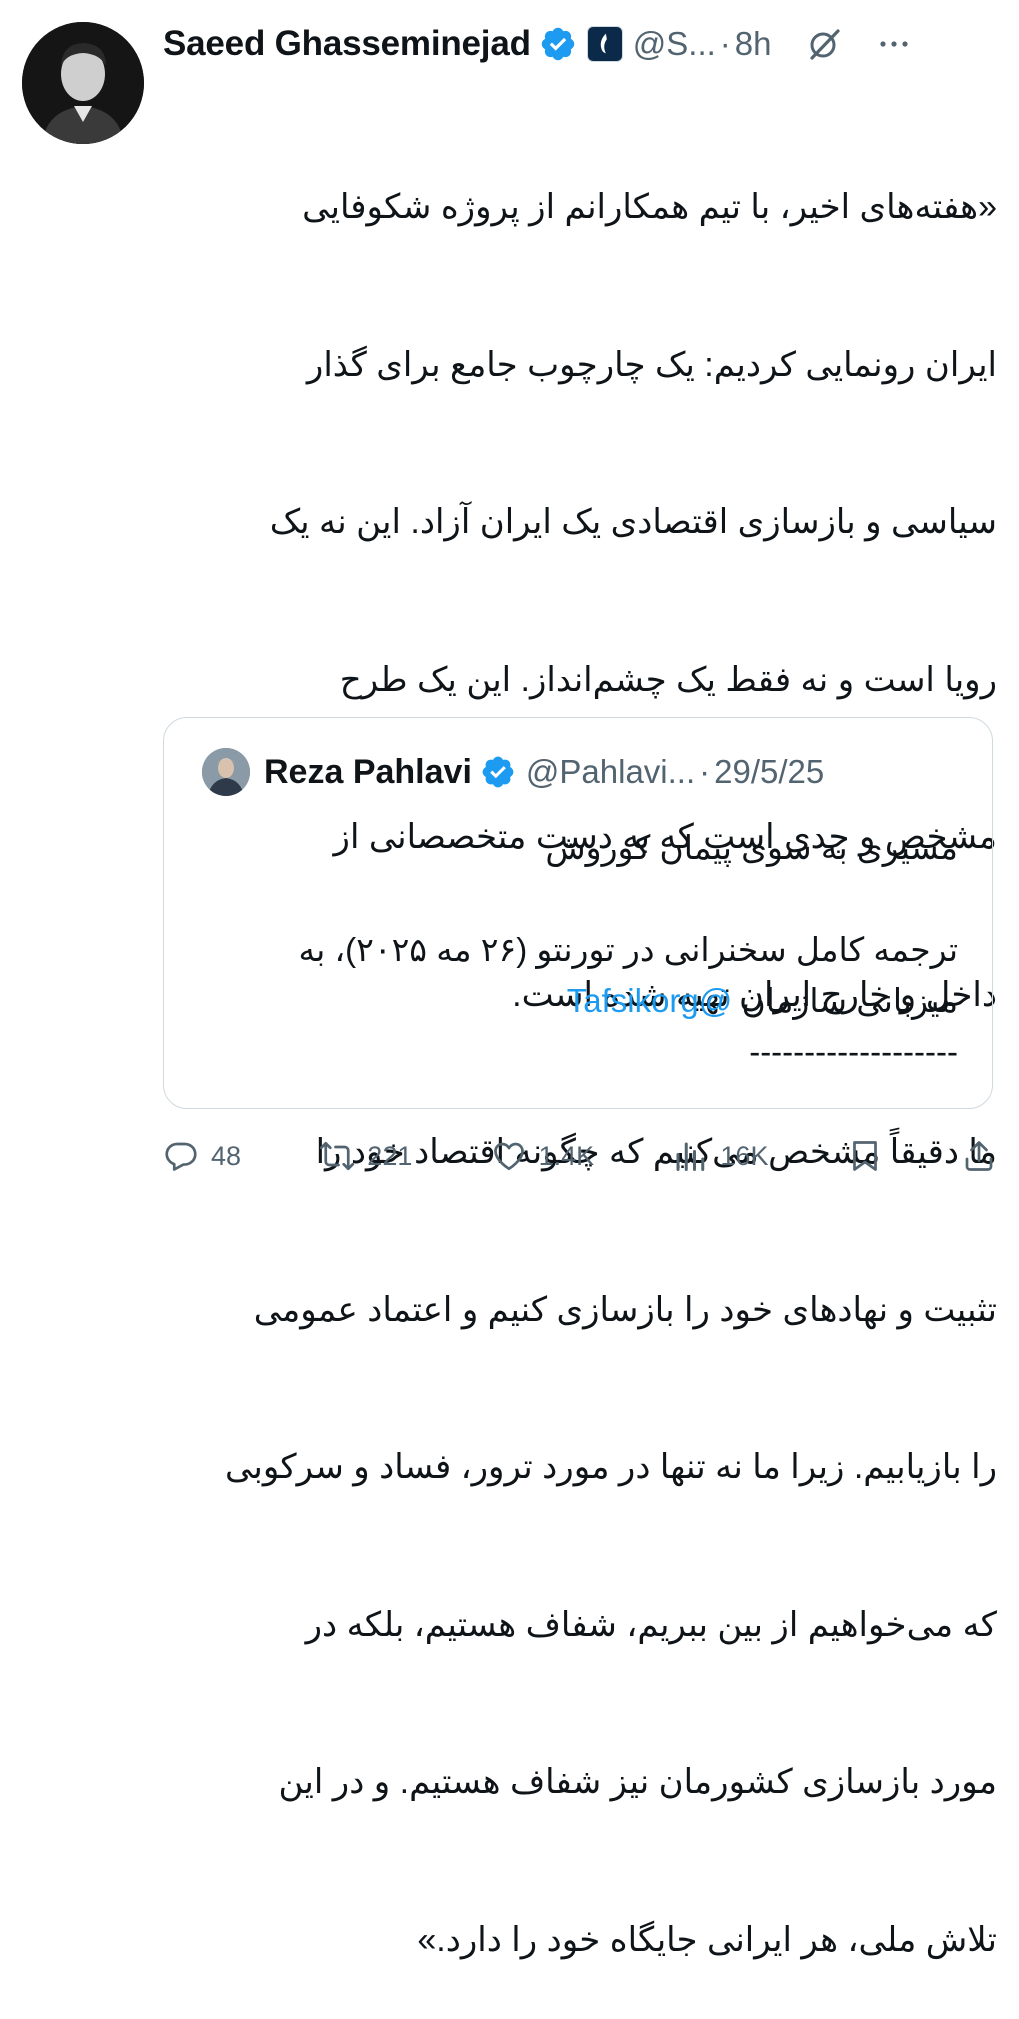 This screenshot has height=2019, width=1019. I want to click on views-icon, so click(690, 1156).